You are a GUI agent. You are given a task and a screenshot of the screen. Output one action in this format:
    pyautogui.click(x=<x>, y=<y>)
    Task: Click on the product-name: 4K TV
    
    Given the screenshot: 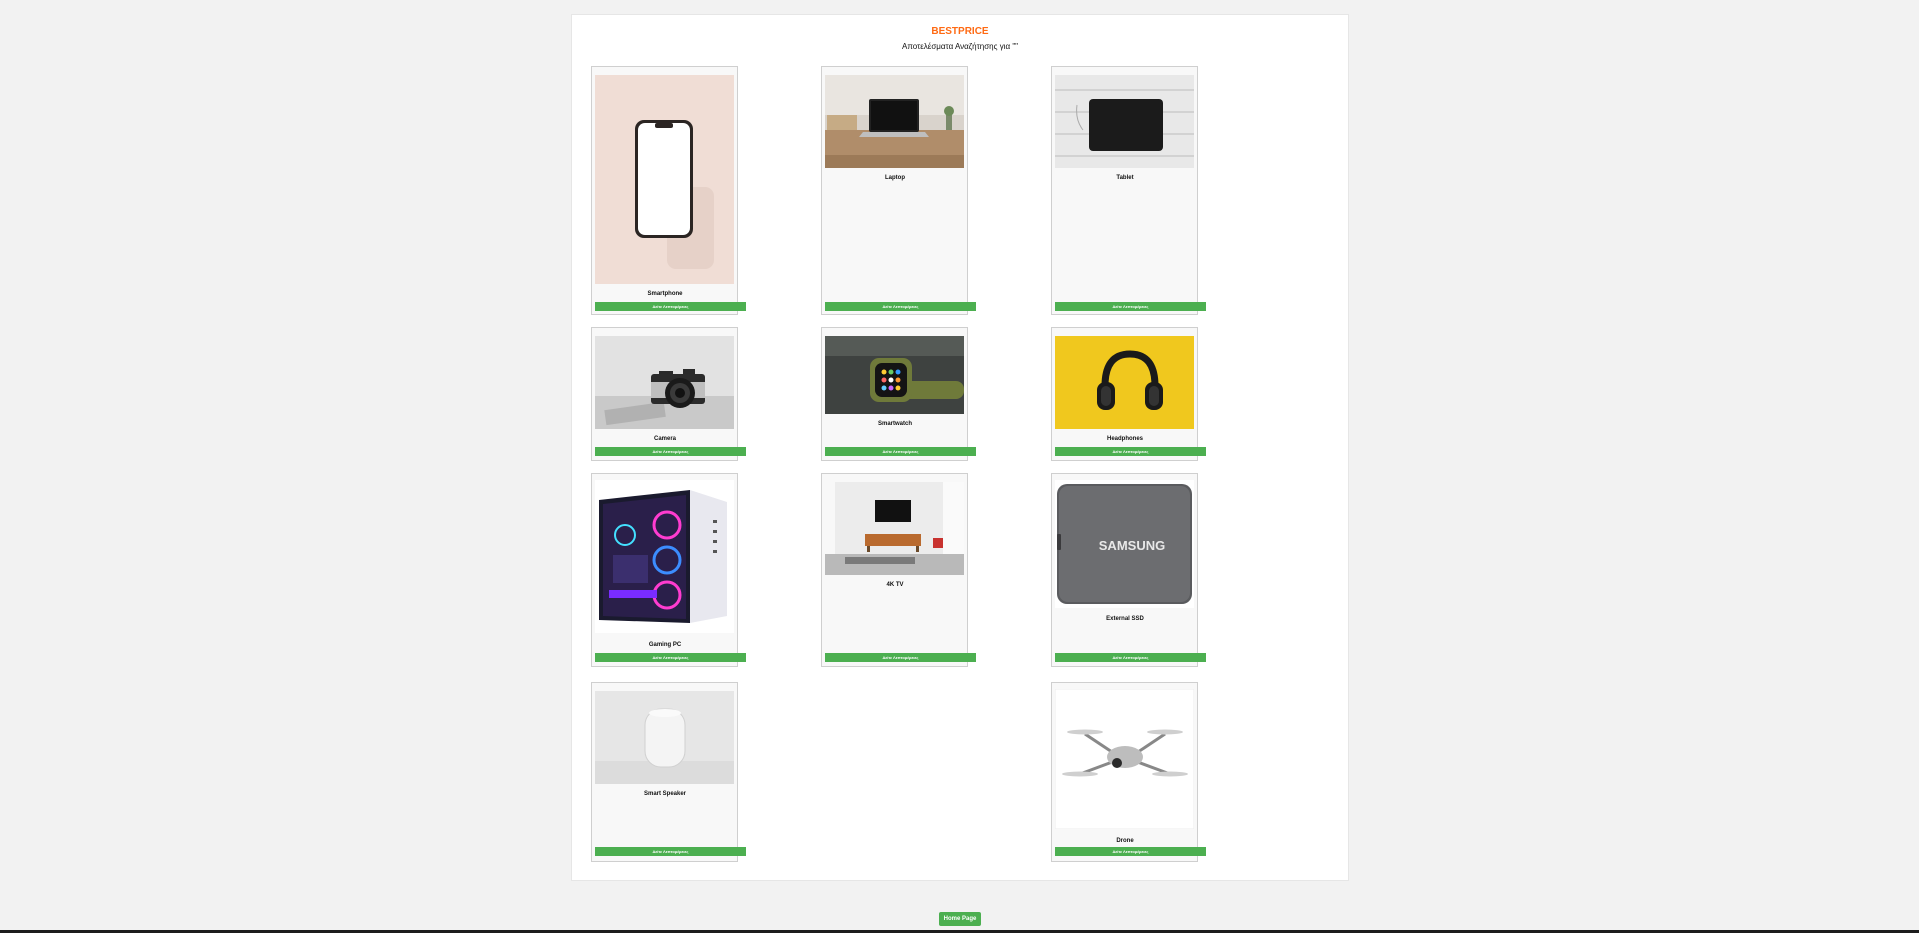 What is the action you would take?
    pyautogui.click(x=895, y=585)
    